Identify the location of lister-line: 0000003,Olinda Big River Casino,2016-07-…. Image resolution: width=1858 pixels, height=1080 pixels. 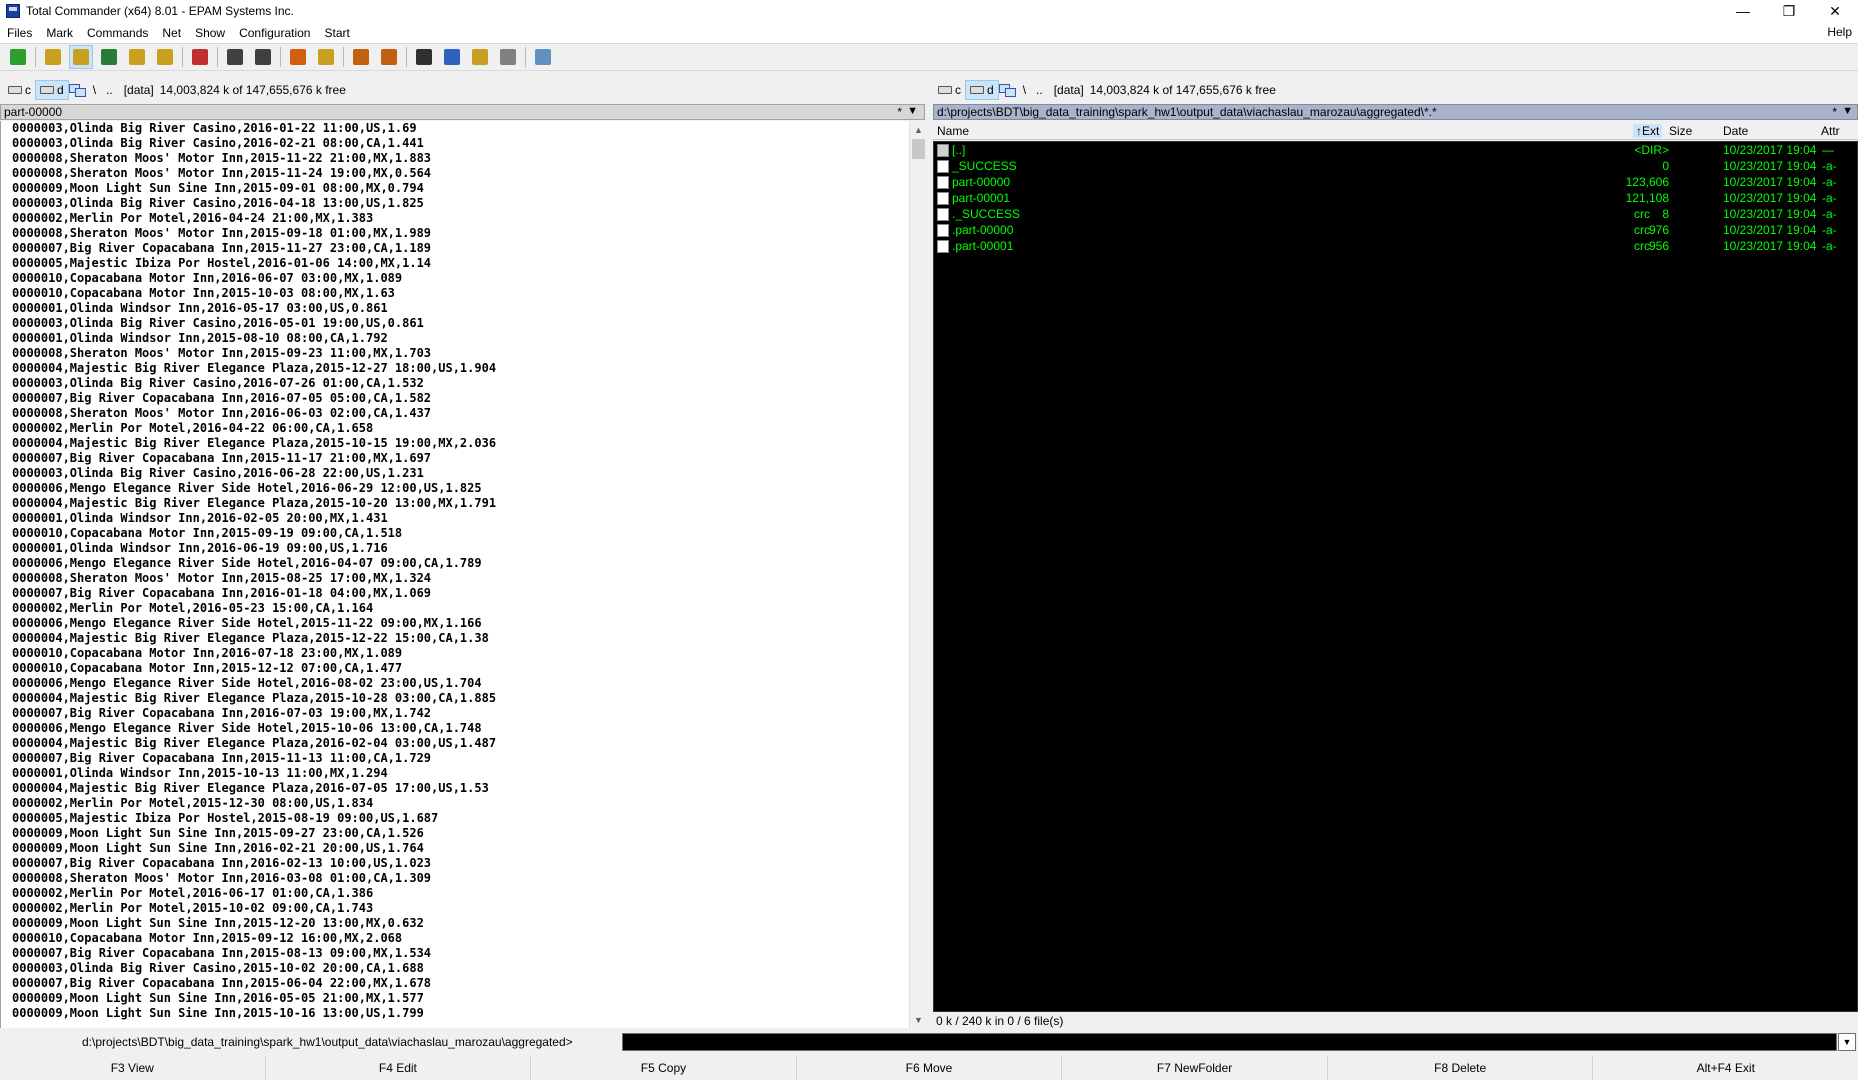
(218, 383).